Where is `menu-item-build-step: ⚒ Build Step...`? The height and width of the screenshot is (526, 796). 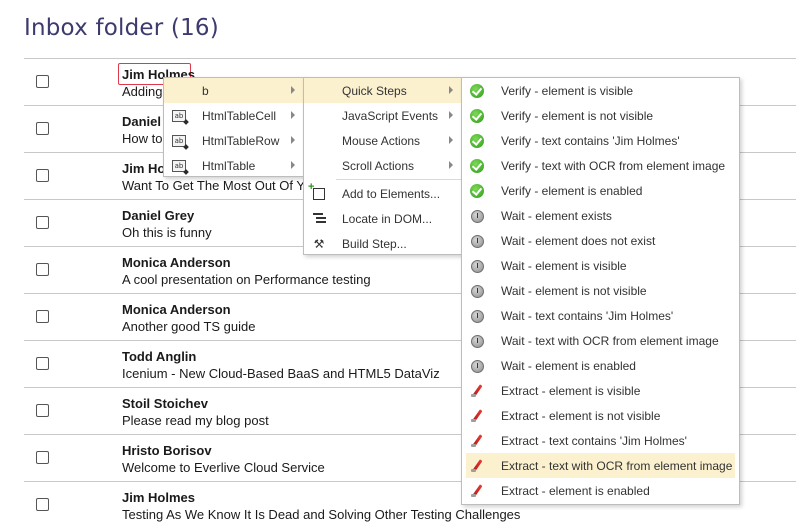 menu-item-build-step: ⚒ Build Step... is located at coordinates (383, 243).